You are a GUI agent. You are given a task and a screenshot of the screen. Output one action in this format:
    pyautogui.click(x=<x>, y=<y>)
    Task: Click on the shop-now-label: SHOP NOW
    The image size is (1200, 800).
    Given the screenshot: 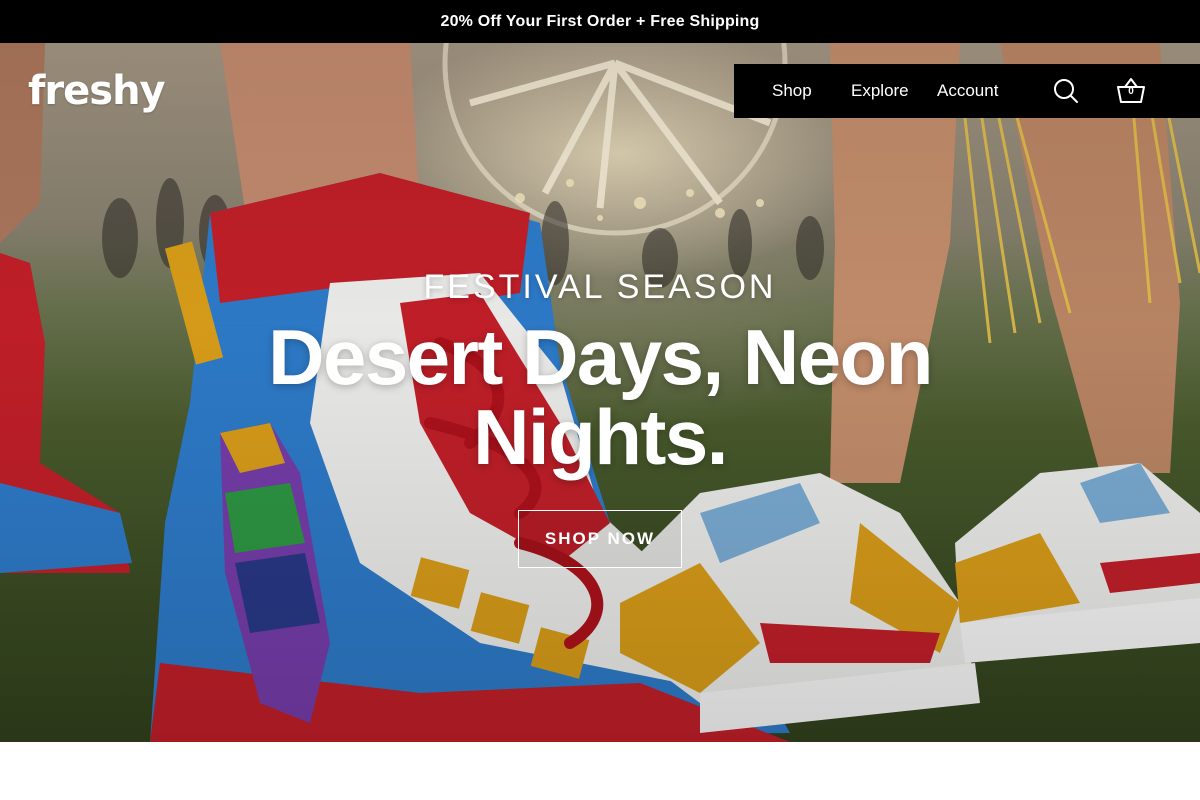 What is the action you would take?
    pyautogui.click(x=600, y=538)
    